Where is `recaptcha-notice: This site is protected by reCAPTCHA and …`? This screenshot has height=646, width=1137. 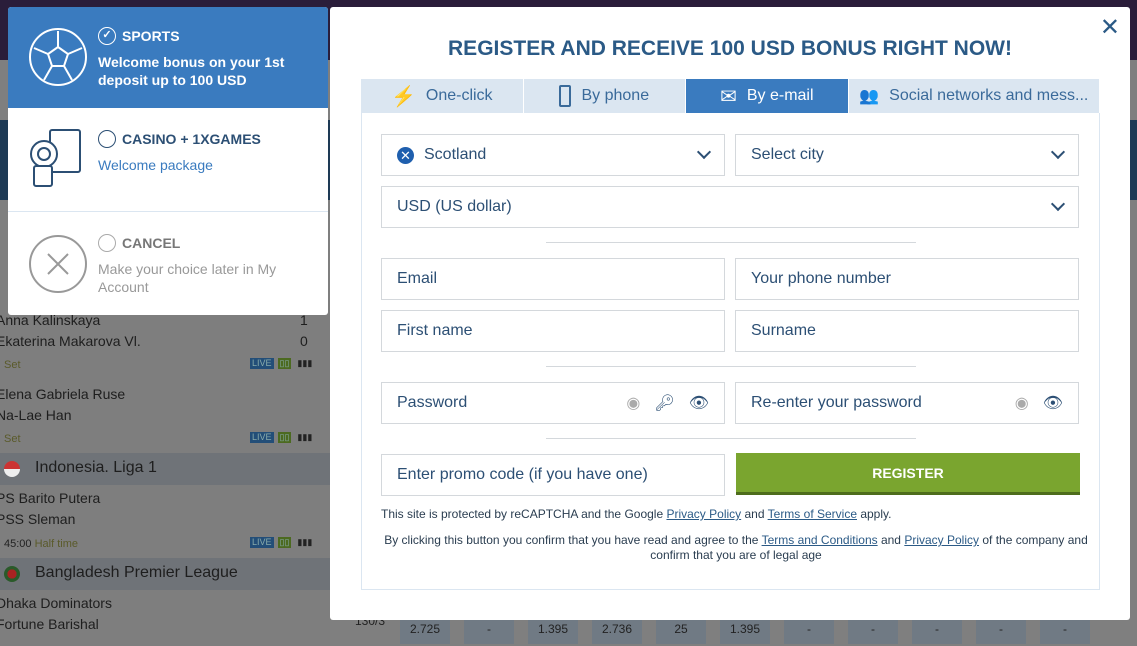
recaptcha-notice: This site is protected by reCAPTCHA and … is located at coordinates (636, 514).